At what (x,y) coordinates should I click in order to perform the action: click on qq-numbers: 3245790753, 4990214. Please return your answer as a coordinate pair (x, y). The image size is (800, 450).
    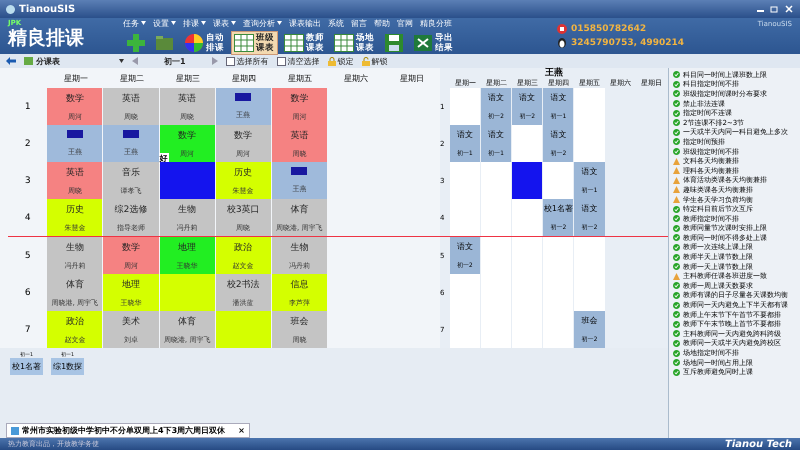
    Looking at the image, I should click on (627, 43).